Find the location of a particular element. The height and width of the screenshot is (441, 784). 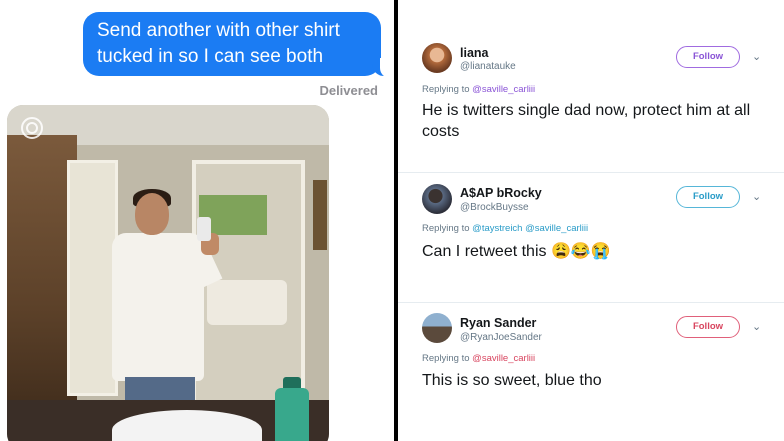

display-name: Ryan Sander is located at coordinates (498, 323).